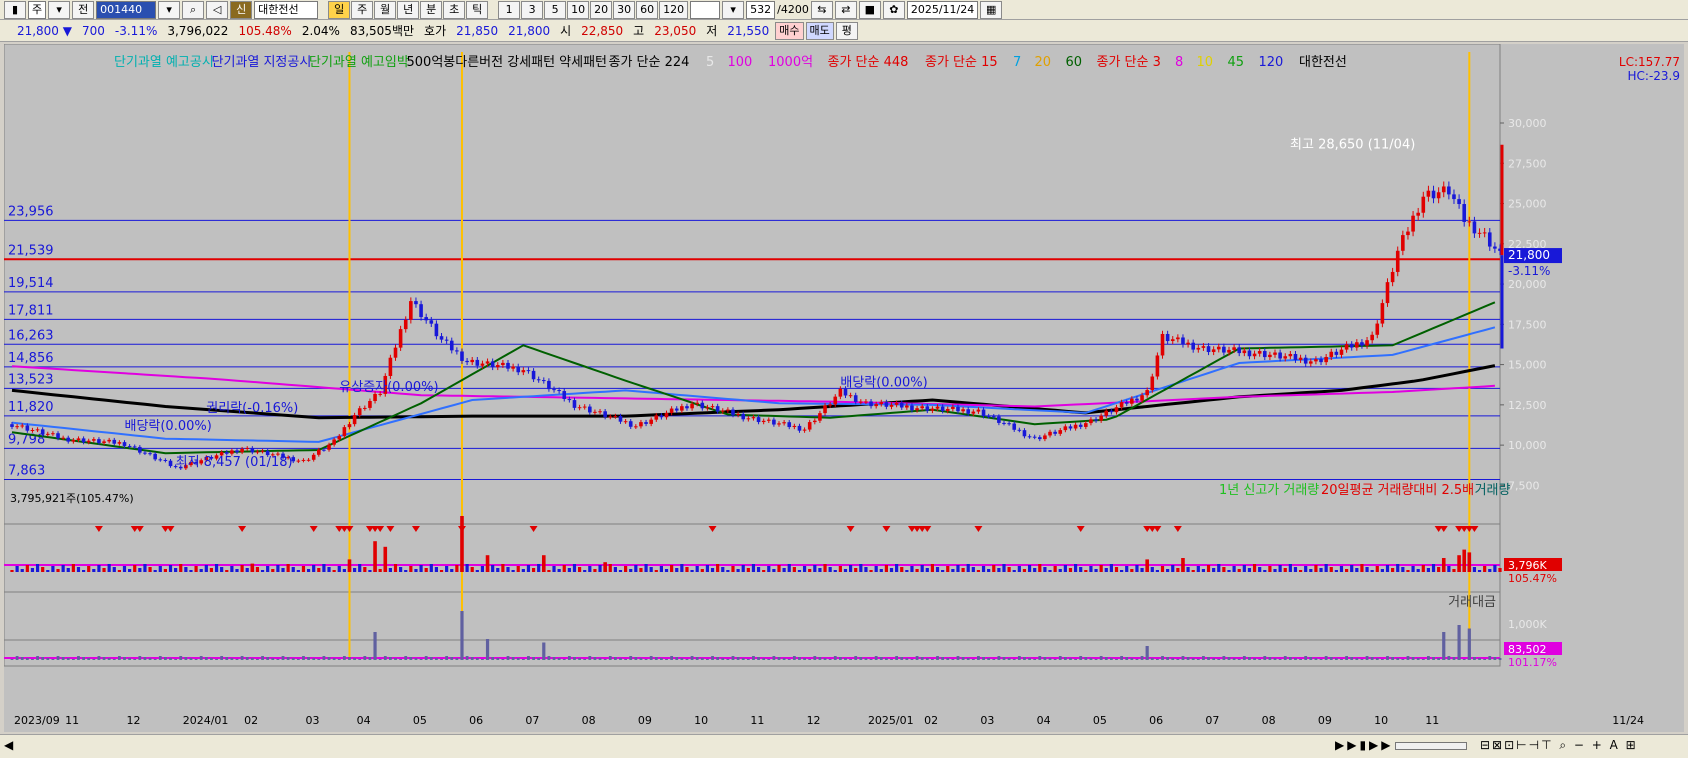  What do you see at coordinates (991, 9) in the screenshot?
I see `calendar-icon: ▦` at bounding box center [991, 9].